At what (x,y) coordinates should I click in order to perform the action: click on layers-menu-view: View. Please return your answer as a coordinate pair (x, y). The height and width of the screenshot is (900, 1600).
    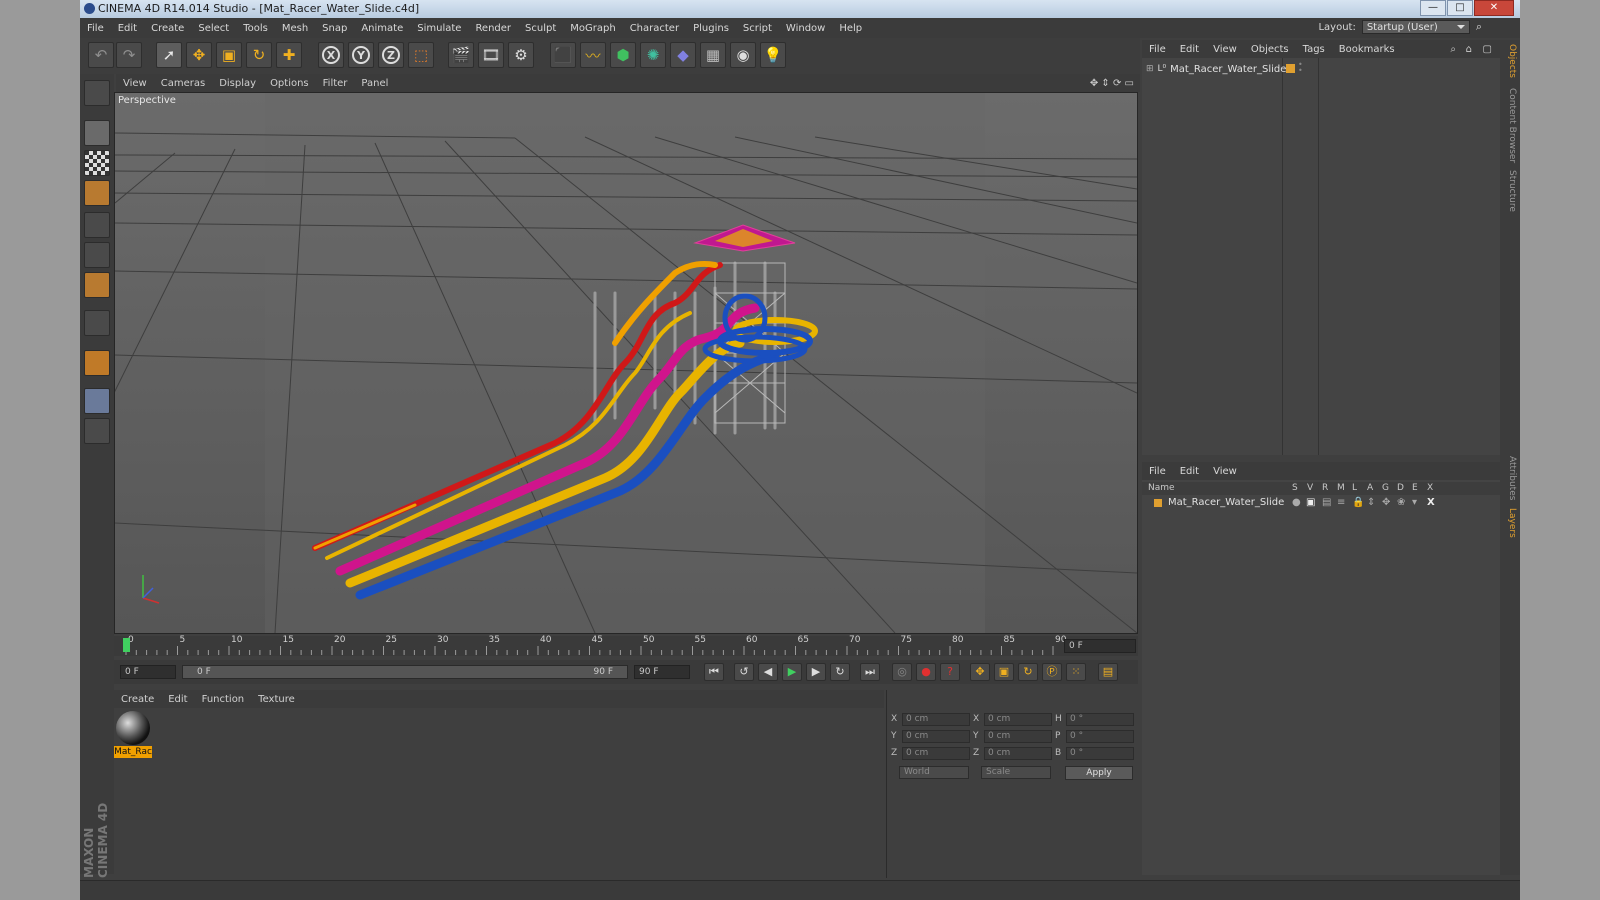
    Looking at the image, I should click on (1225, 471).